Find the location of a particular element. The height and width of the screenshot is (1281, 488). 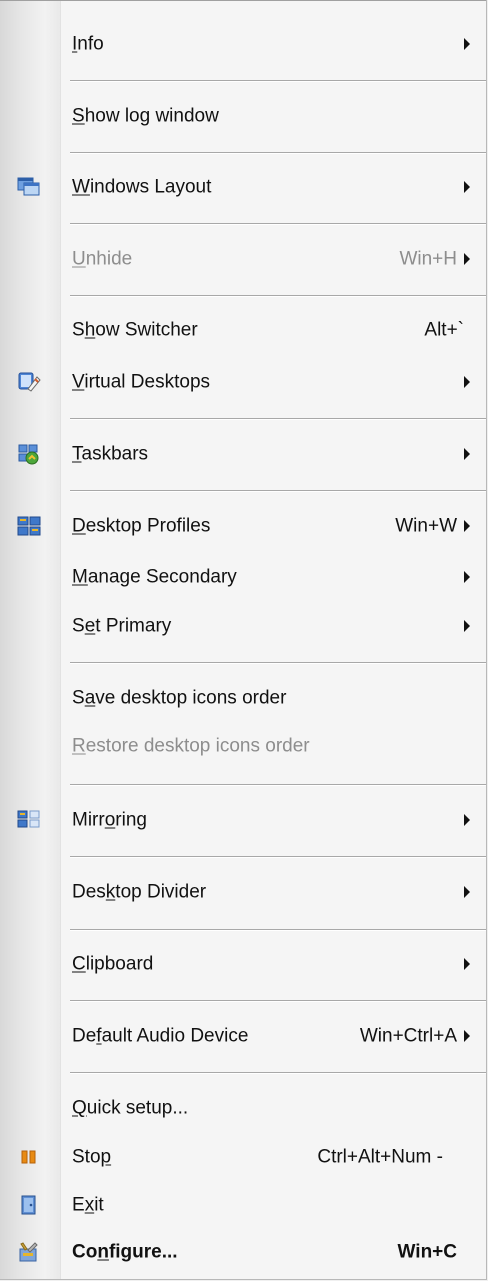

menu-item-label: Save desktop icons order is located at coordinates (179, 698).